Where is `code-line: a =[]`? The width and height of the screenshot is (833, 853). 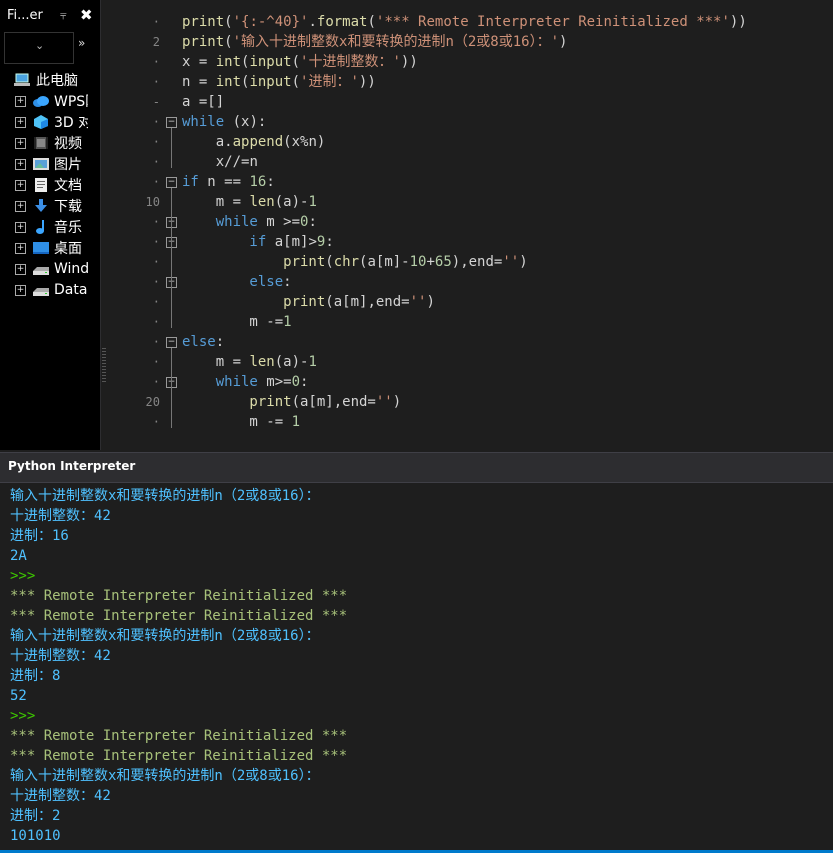
code-line: a =[] is located at coordinates (203, 102).